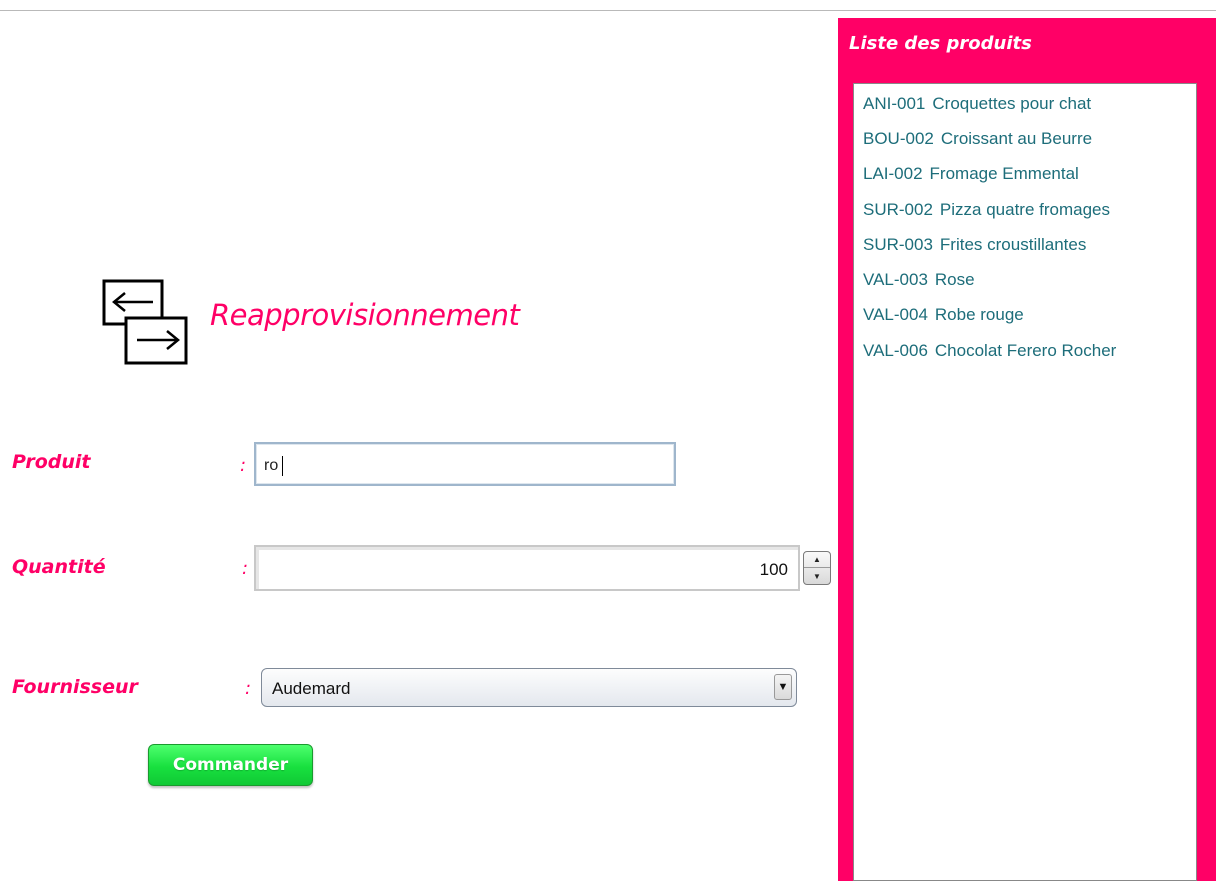 This screenshot has width=1216, height=881. I want to click on product-code: VAL-003, so click(895, 279).